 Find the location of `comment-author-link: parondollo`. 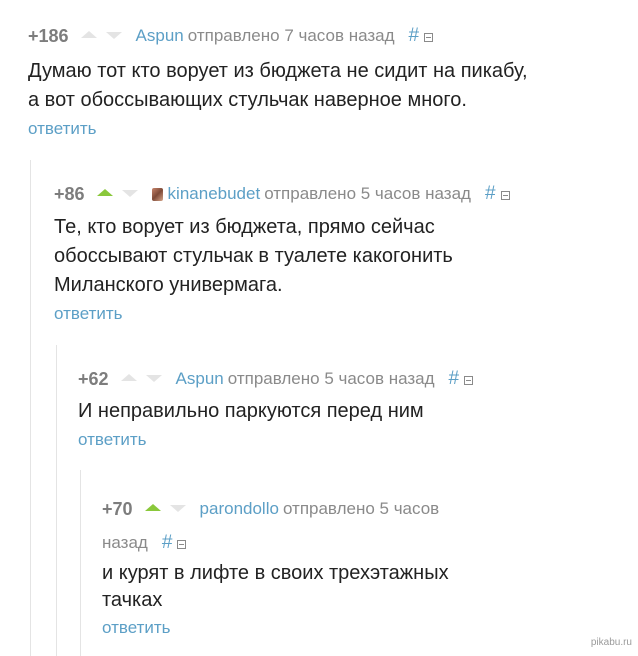

comment-author-link: parondollo is located at coordinates (239, 509).